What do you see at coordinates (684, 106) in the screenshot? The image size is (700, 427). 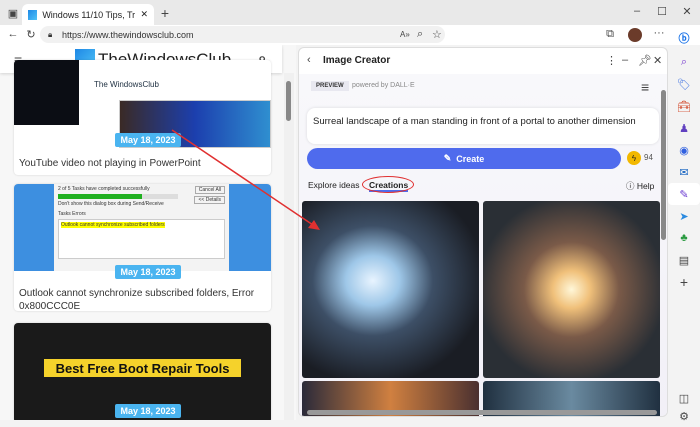 I see `tools-icon: 🧰︎` at bounding box center [684, 106].